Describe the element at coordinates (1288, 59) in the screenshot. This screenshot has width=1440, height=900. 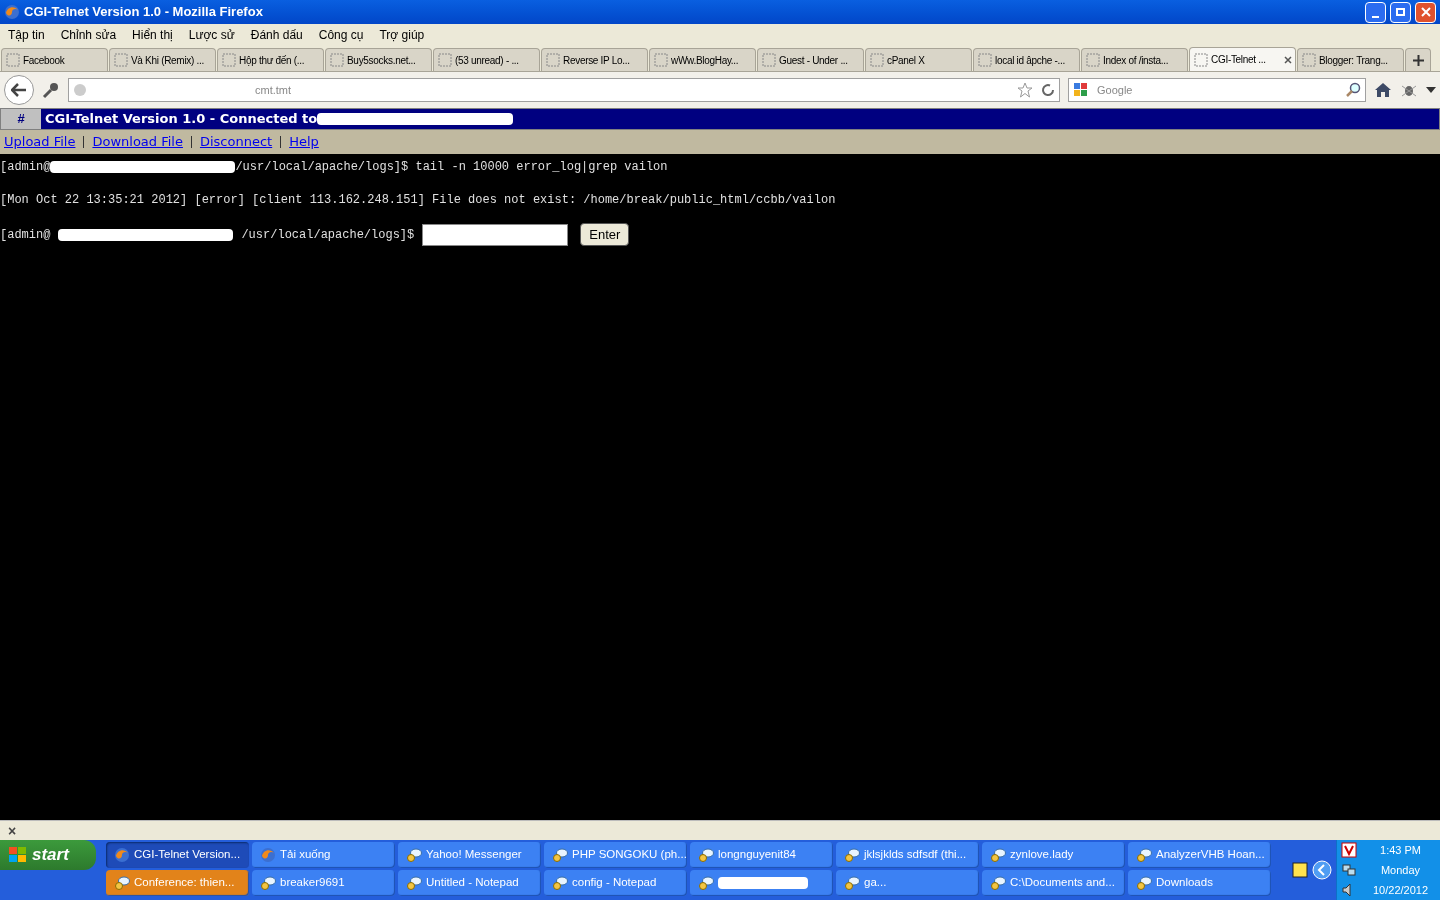
I see `close-icon` at that location.